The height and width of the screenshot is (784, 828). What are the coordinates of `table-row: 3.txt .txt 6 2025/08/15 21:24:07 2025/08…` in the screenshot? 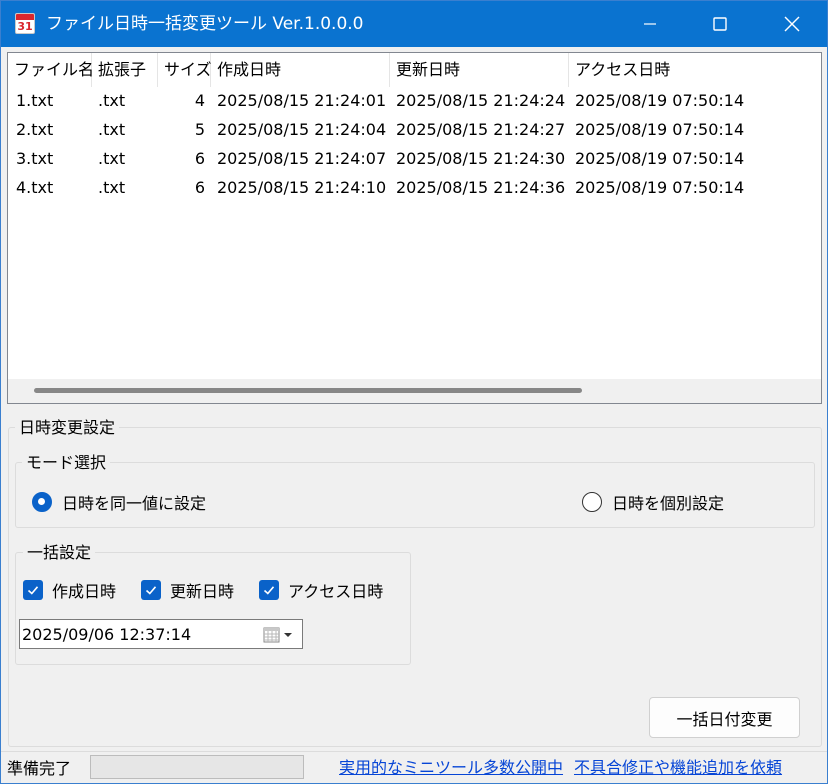 It's located at (414, 158).